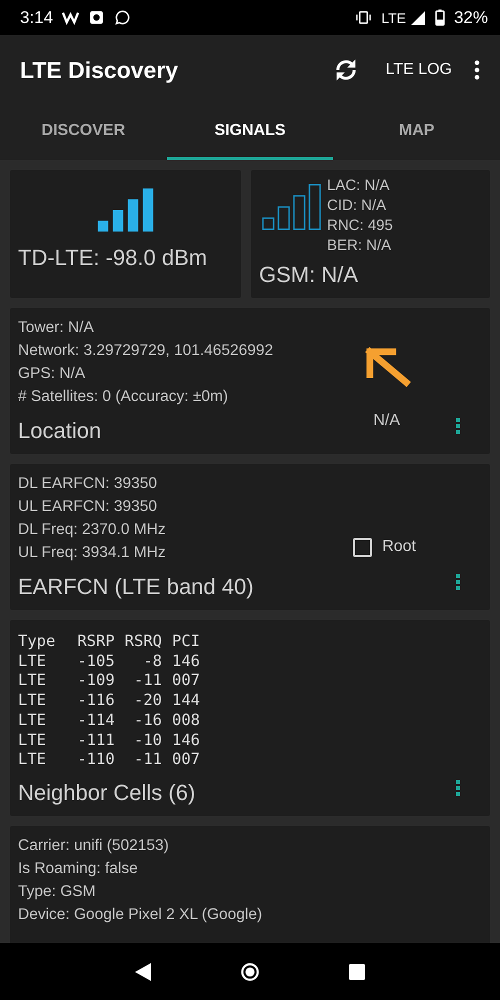 The width and height of the screenshot is (500, 1000). Describe the element at coordinates (96, 662) in the screenshot. I see `table-cell: -105` at that location.